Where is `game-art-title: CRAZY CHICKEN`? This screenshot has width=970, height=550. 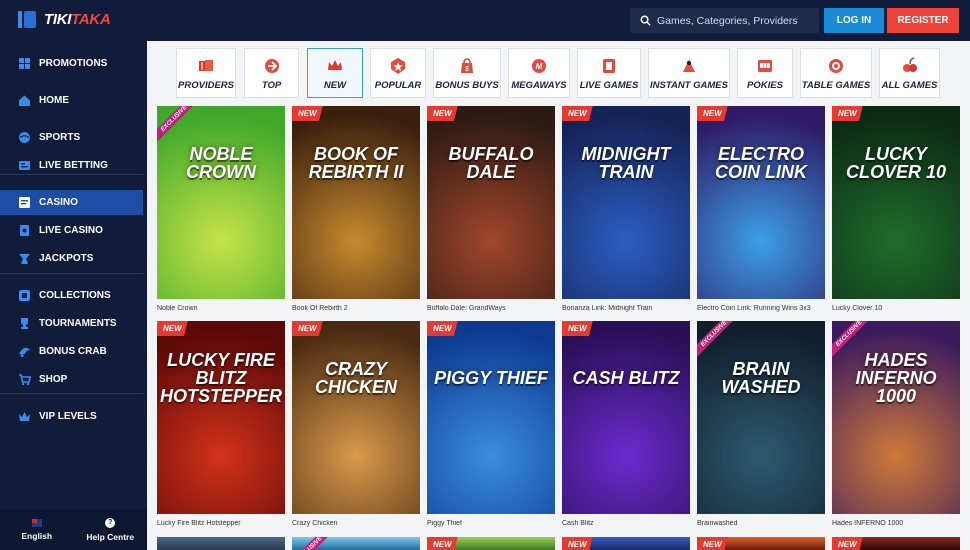 game-art-title: CRAZY CHICKEN is located at coordinates (355, 377).